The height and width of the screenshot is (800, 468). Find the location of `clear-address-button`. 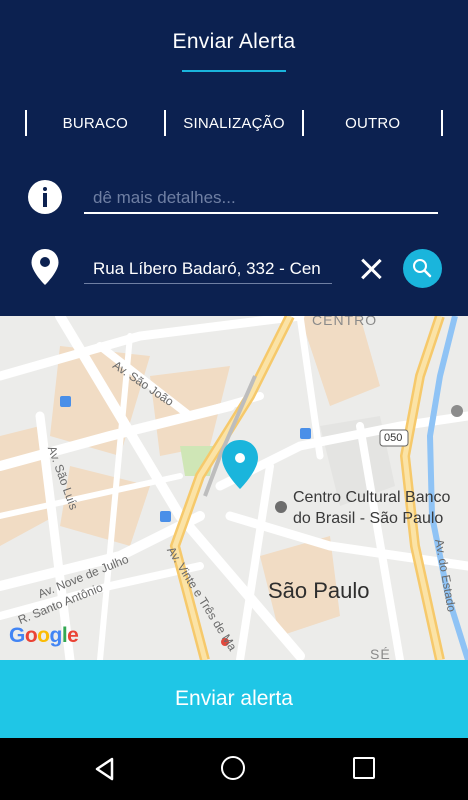

clear-address-button is located at coordinates (371, 269).